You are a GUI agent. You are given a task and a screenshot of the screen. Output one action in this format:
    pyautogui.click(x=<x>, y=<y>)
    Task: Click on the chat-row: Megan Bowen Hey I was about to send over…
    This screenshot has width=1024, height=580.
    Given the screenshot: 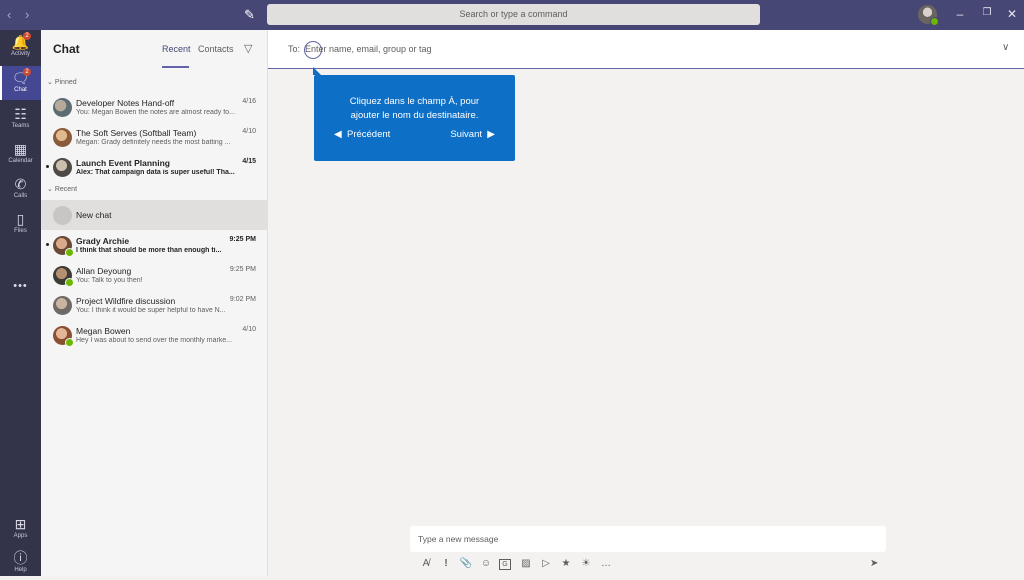 What is the action you would take?
    pyautogui.click(x=154, y=335)
    